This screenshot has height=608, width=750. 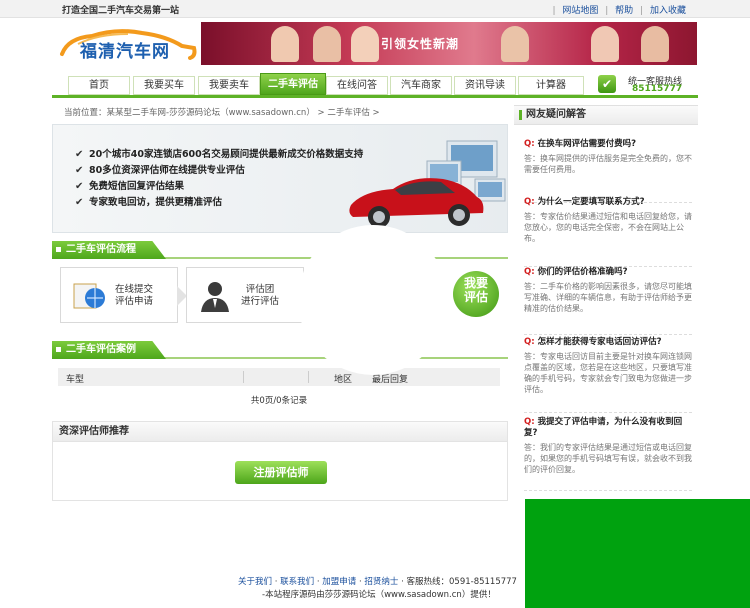 I want to click on nav-calculator: 计算器, so click(x=551, y=85).